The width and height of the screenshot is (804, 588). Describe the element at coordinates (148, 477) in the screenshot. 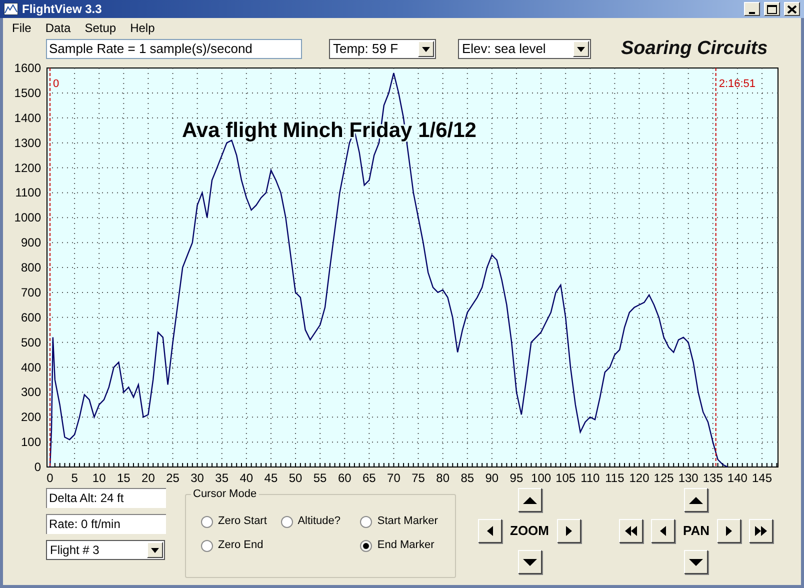

I see `x-axis-label: 20` at that location.